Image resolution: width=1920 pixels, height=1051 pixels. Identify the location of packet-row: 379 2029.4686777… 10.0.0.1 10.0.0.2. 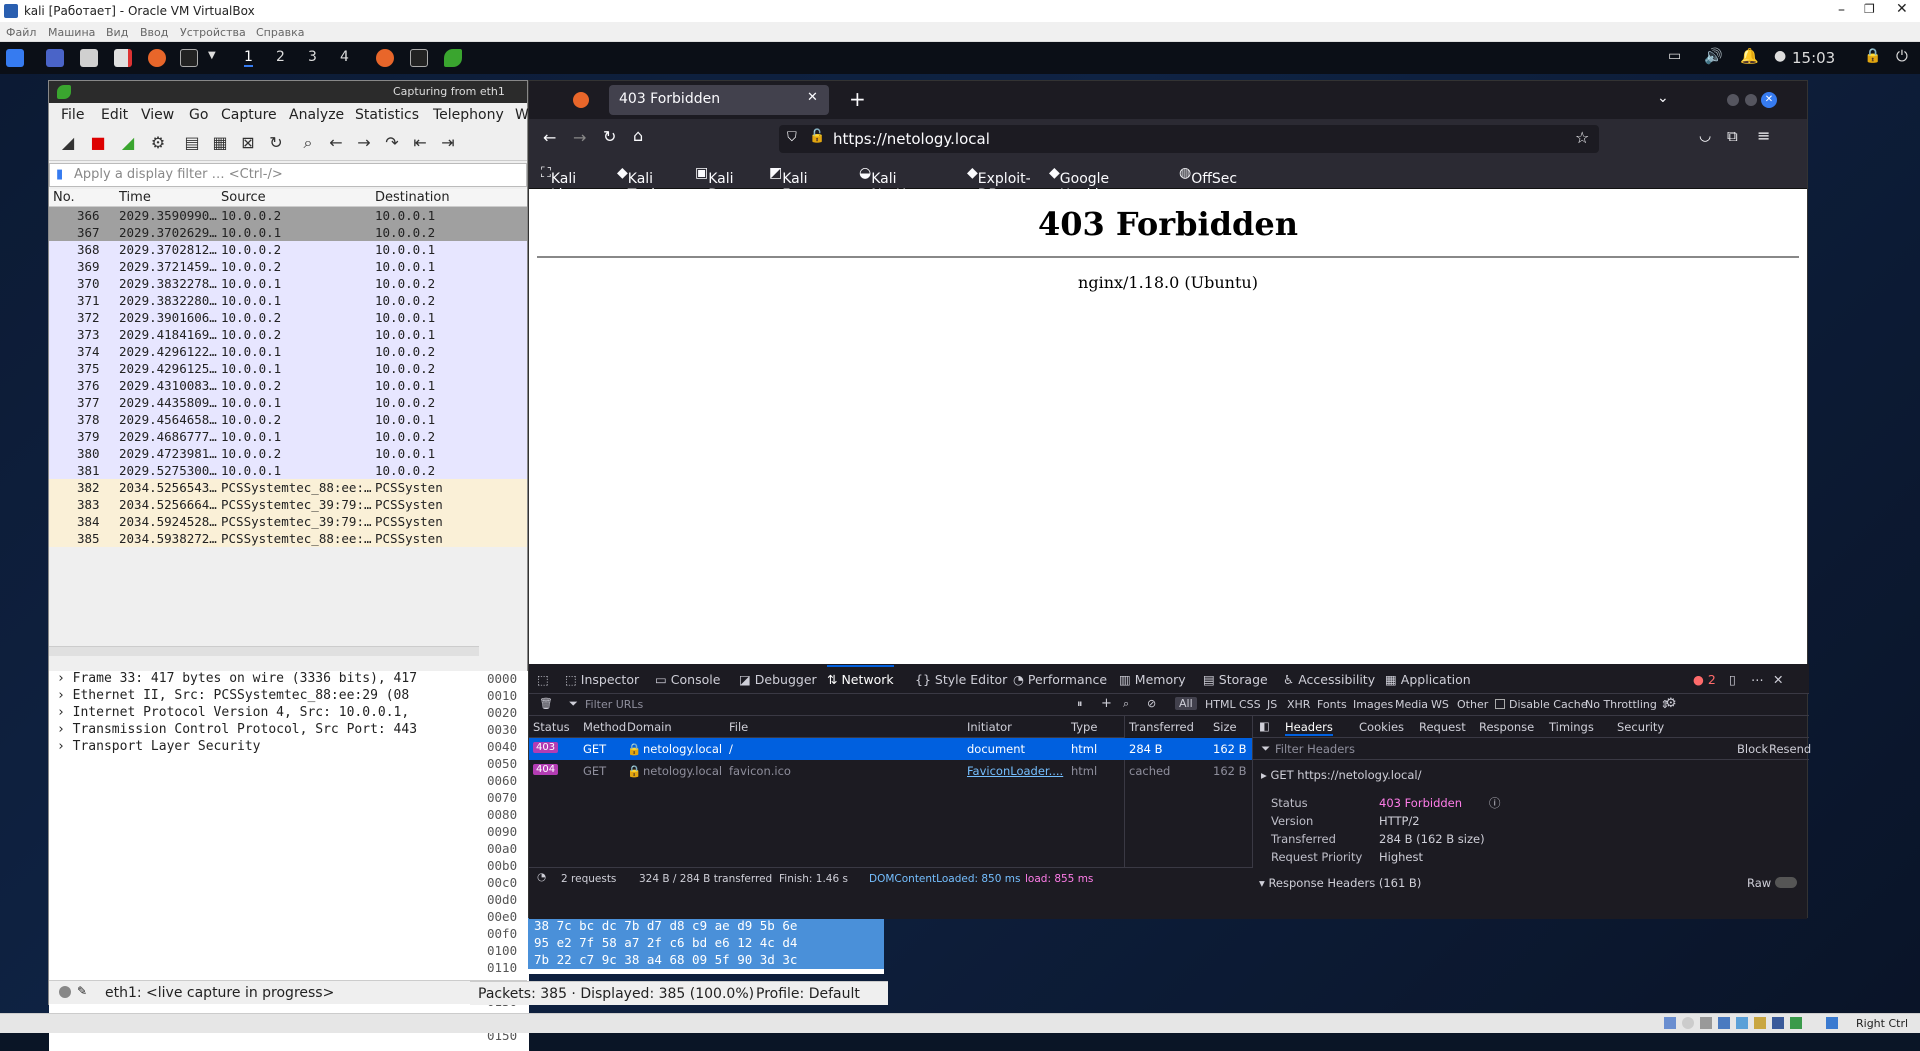
(288, 436).